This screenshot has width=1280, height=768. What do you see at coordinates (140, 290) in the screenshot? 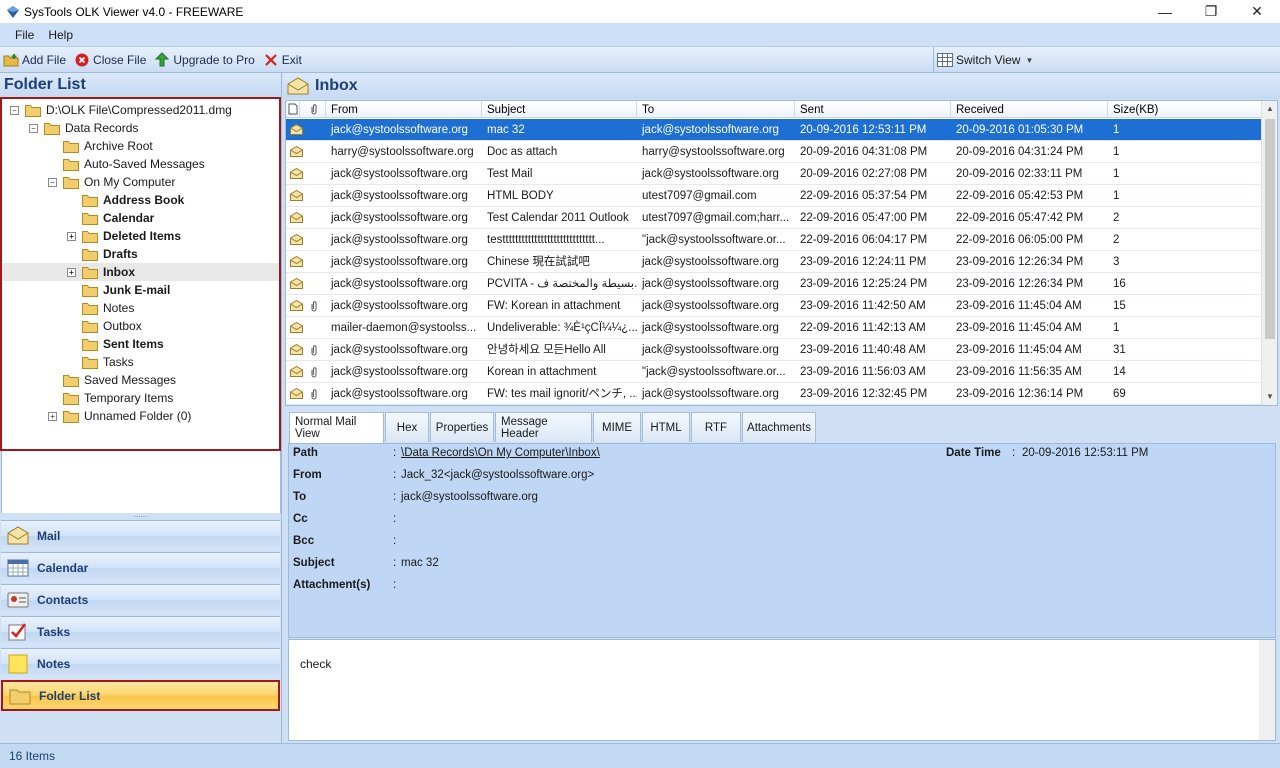
I see `tree-item: Junk E-mail` at bounding box center [140, 290].